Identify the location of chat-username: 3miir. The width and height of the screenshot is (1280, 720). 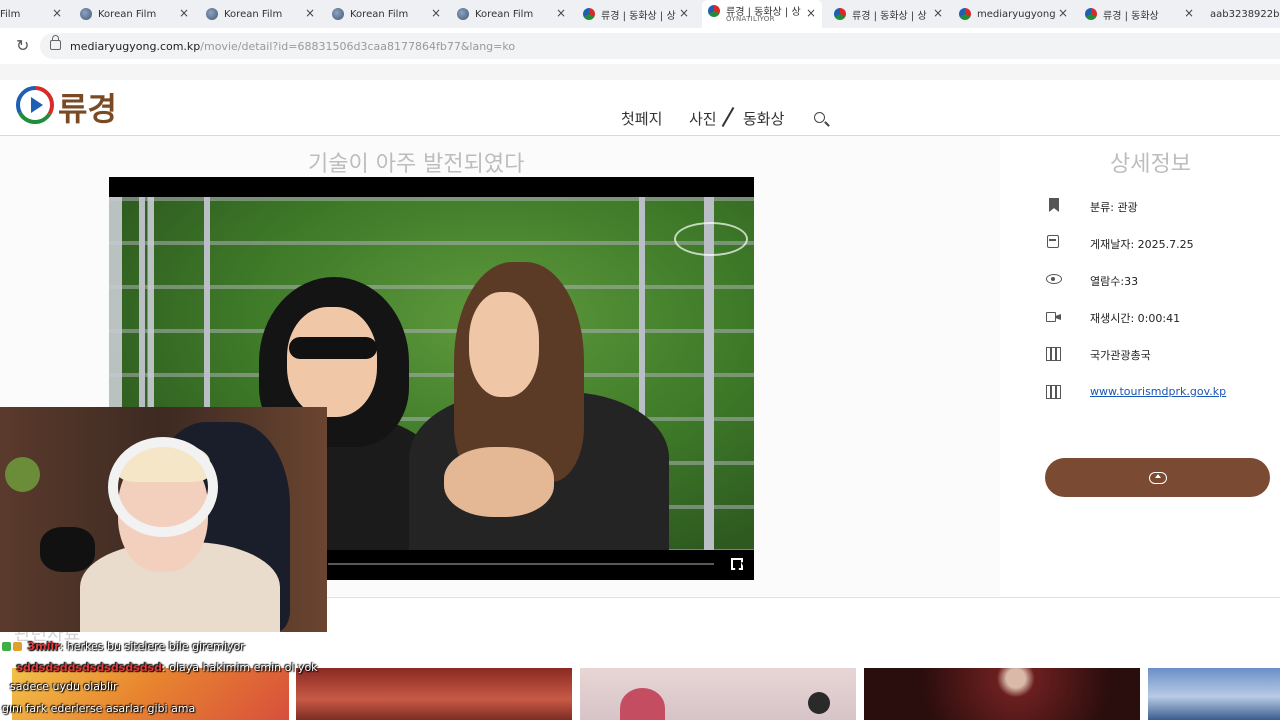
(43, 646).